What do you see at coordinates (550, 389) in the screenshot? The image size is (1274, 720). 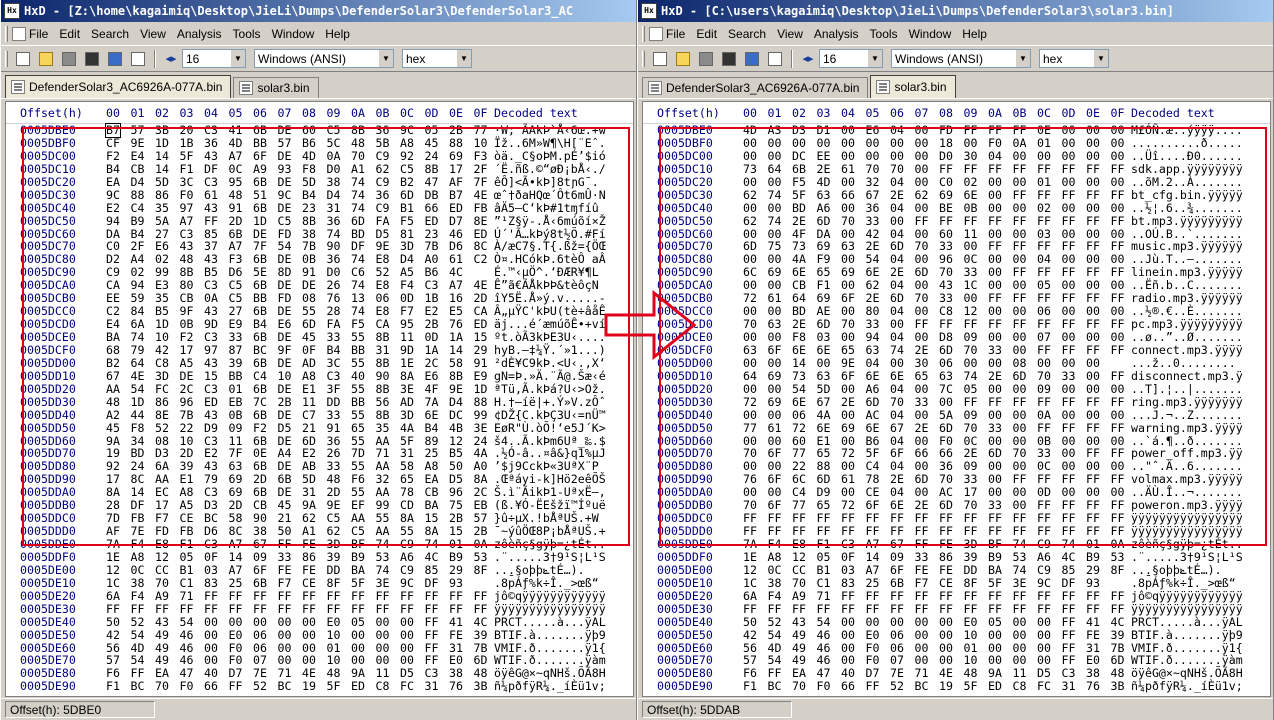 I see `decoded-text: ªTü,Ã.kÞá?U‹>Ož.` at bounding box center [550, 389].